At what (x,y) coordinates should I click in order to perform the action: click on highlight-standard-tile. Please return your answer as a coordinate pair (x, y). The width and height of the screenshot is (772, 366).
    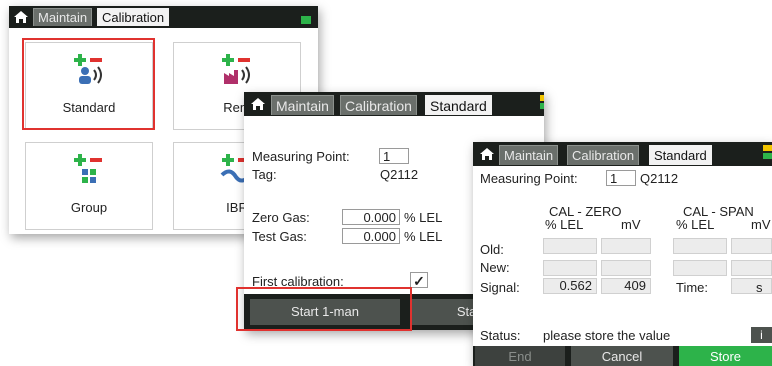
    Looking at the image, I should click on (88, 84).